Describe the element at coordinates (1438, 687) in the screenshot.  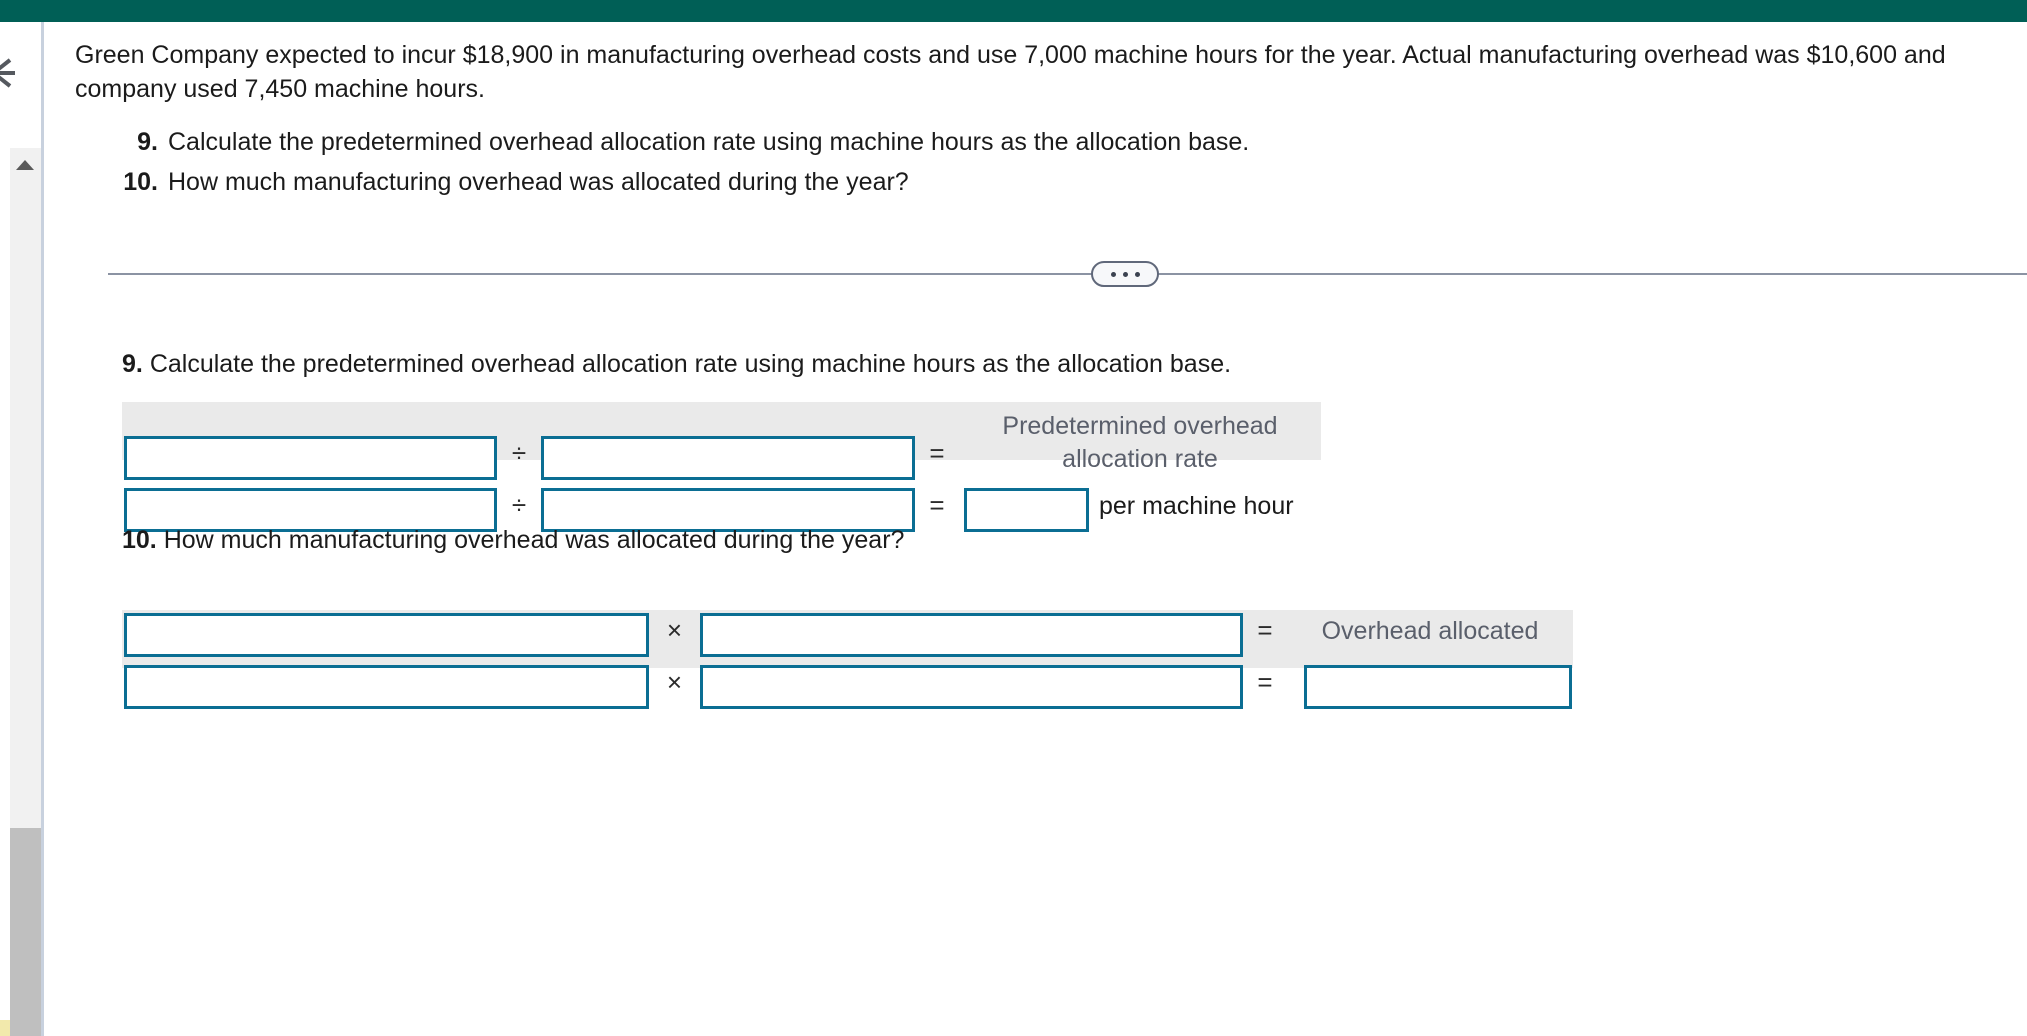
I see `q10-row2-result-input` at that location.